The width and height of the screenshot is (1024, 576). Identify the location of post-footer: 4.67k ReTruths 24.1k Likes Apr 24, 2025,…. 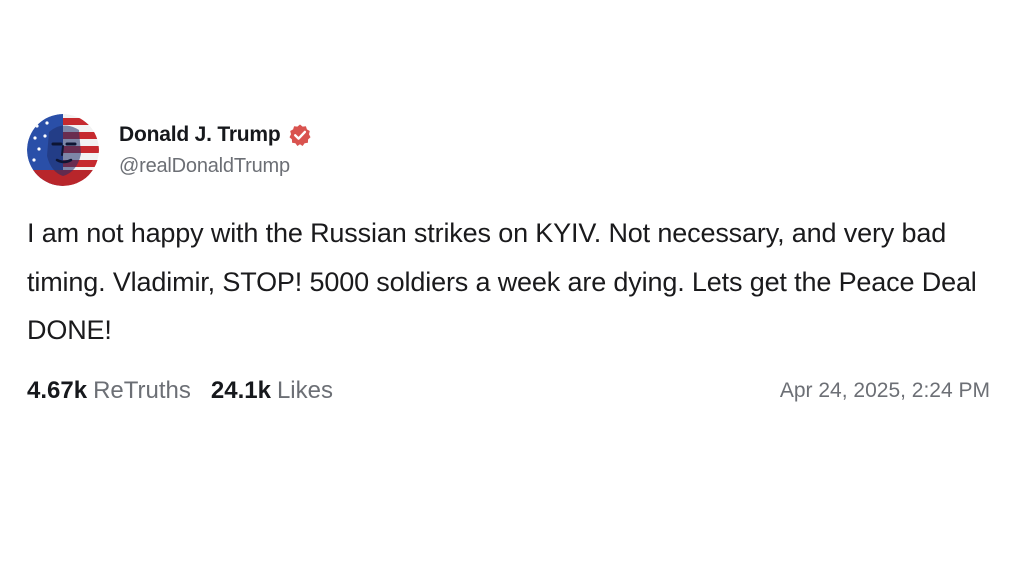
(508, 391).